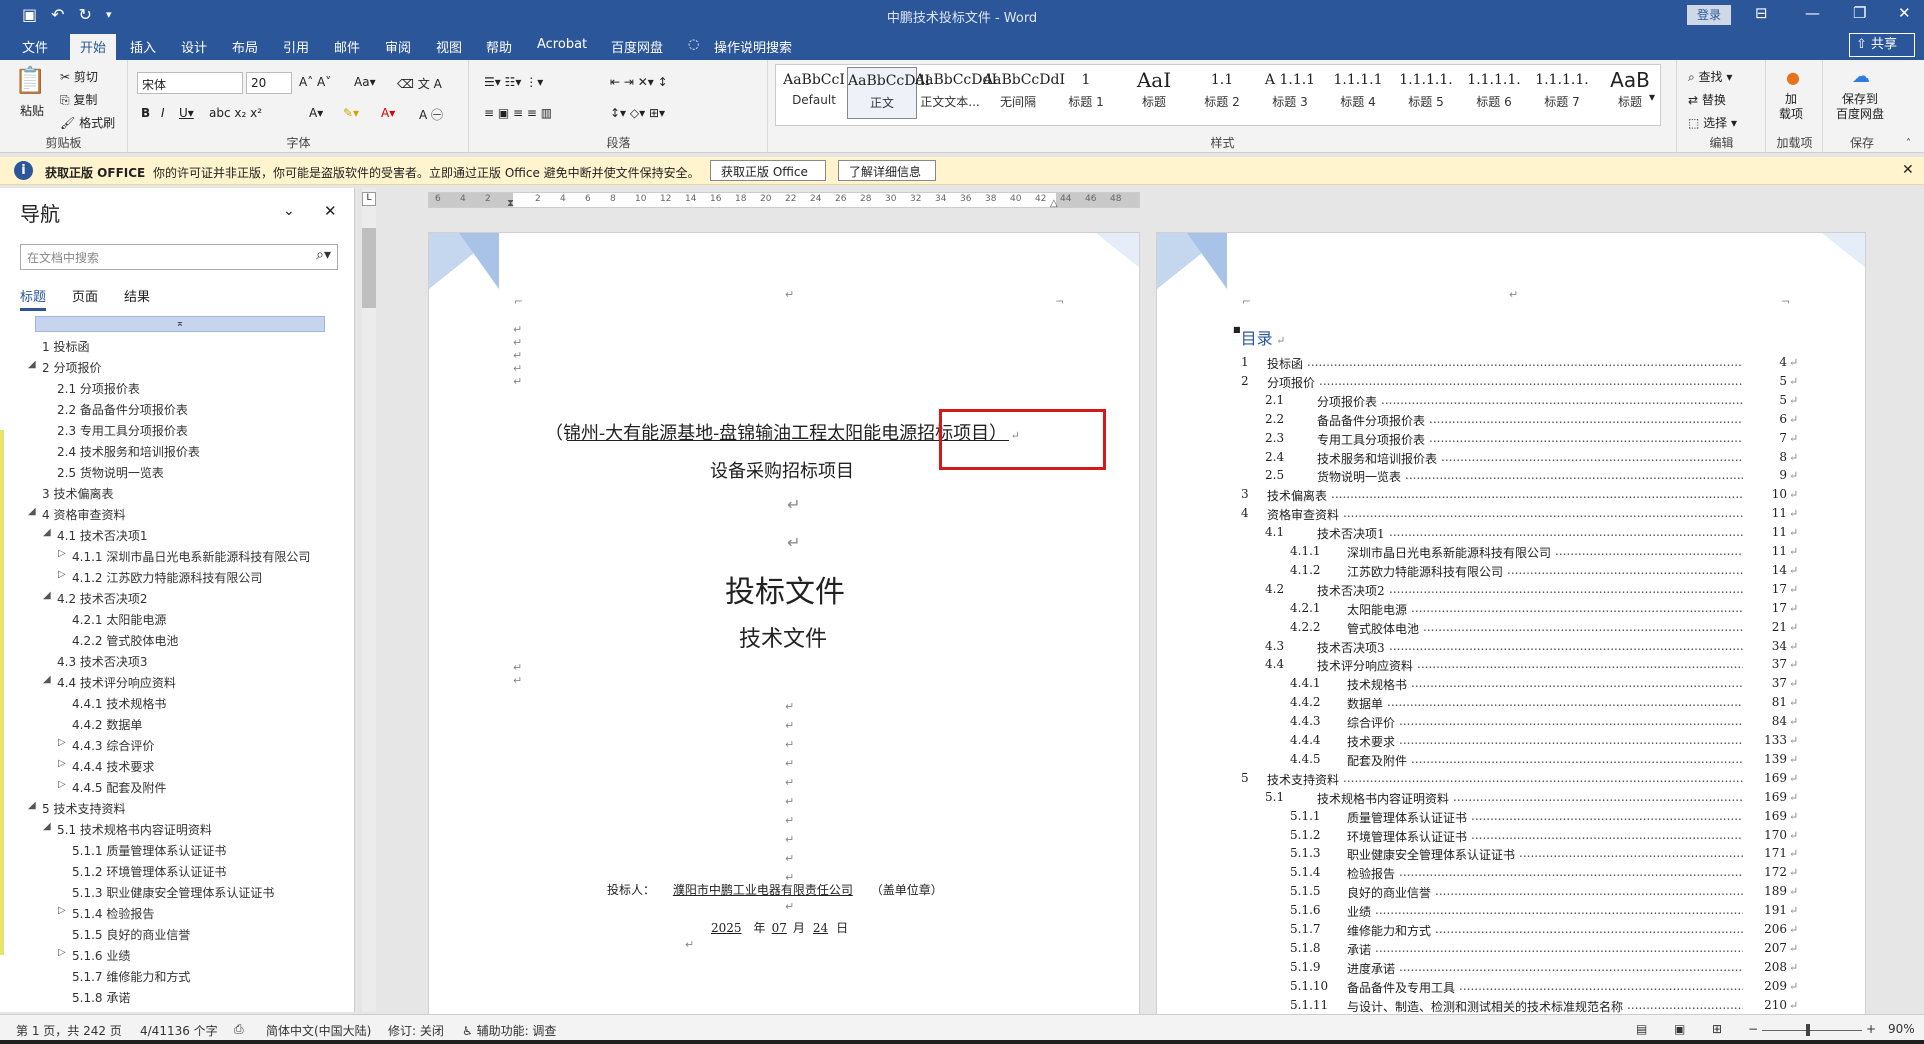 This screenshot has height=1044, width=1924. I want to click on nav-heading-item: 5.1.1 质量管理体系认证证书, so click(149, 850).